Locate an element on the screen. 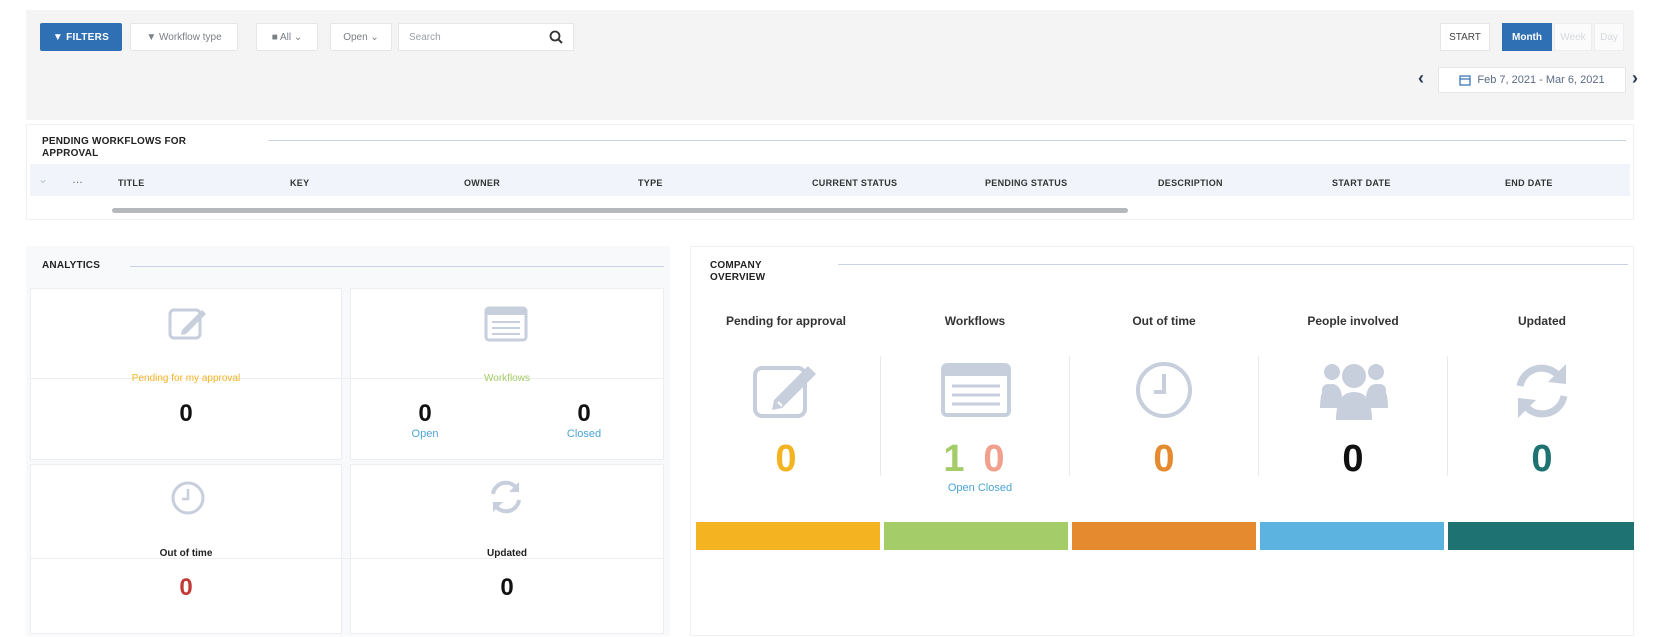 Image resolution: width=1665 pixels, height=637 pixels. co-open-link: Open is located at coordinates (961, 488).